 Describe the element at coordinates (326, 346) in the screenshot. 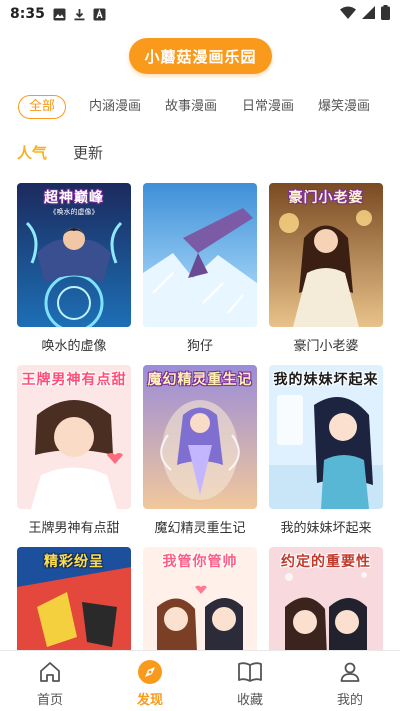

I see `comic-name: 豪门小老婆` at that location.